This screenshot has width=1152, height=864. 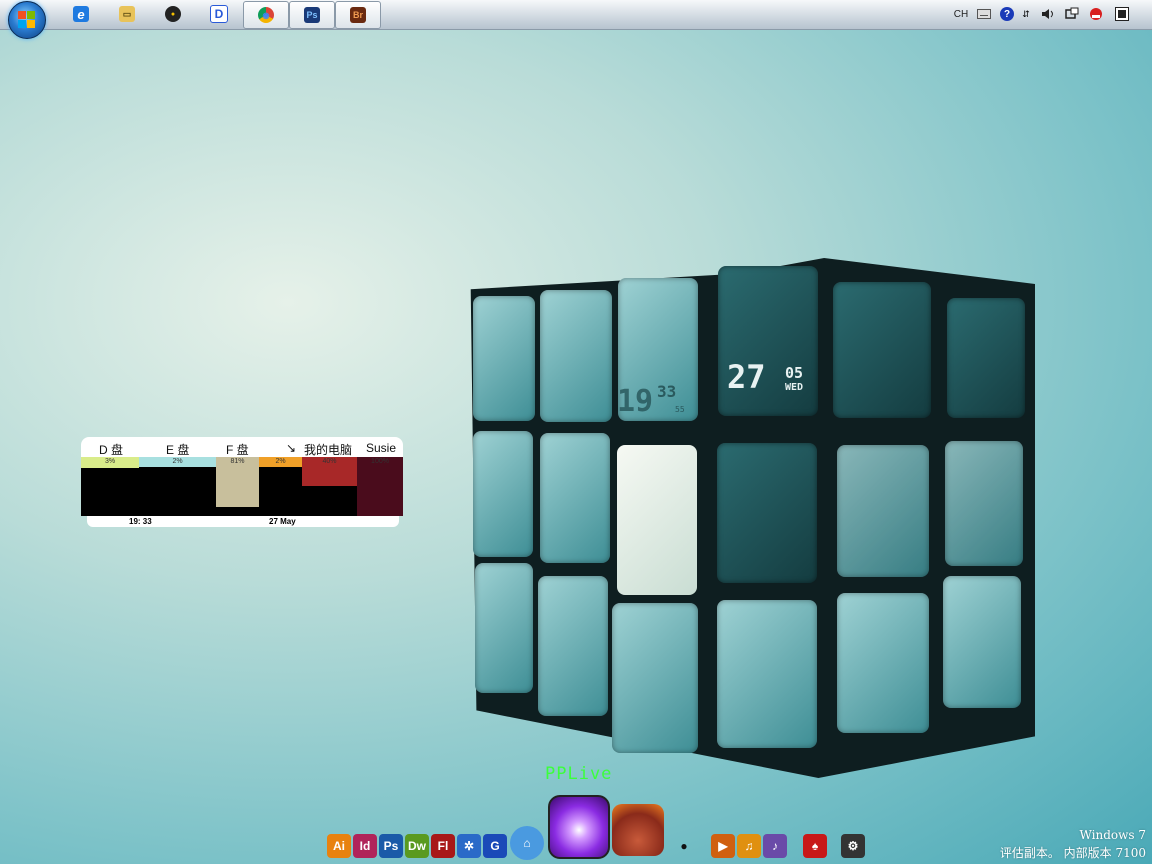 I want to click on watermark-line1: Windows 7, so click(x=1112, y=835).